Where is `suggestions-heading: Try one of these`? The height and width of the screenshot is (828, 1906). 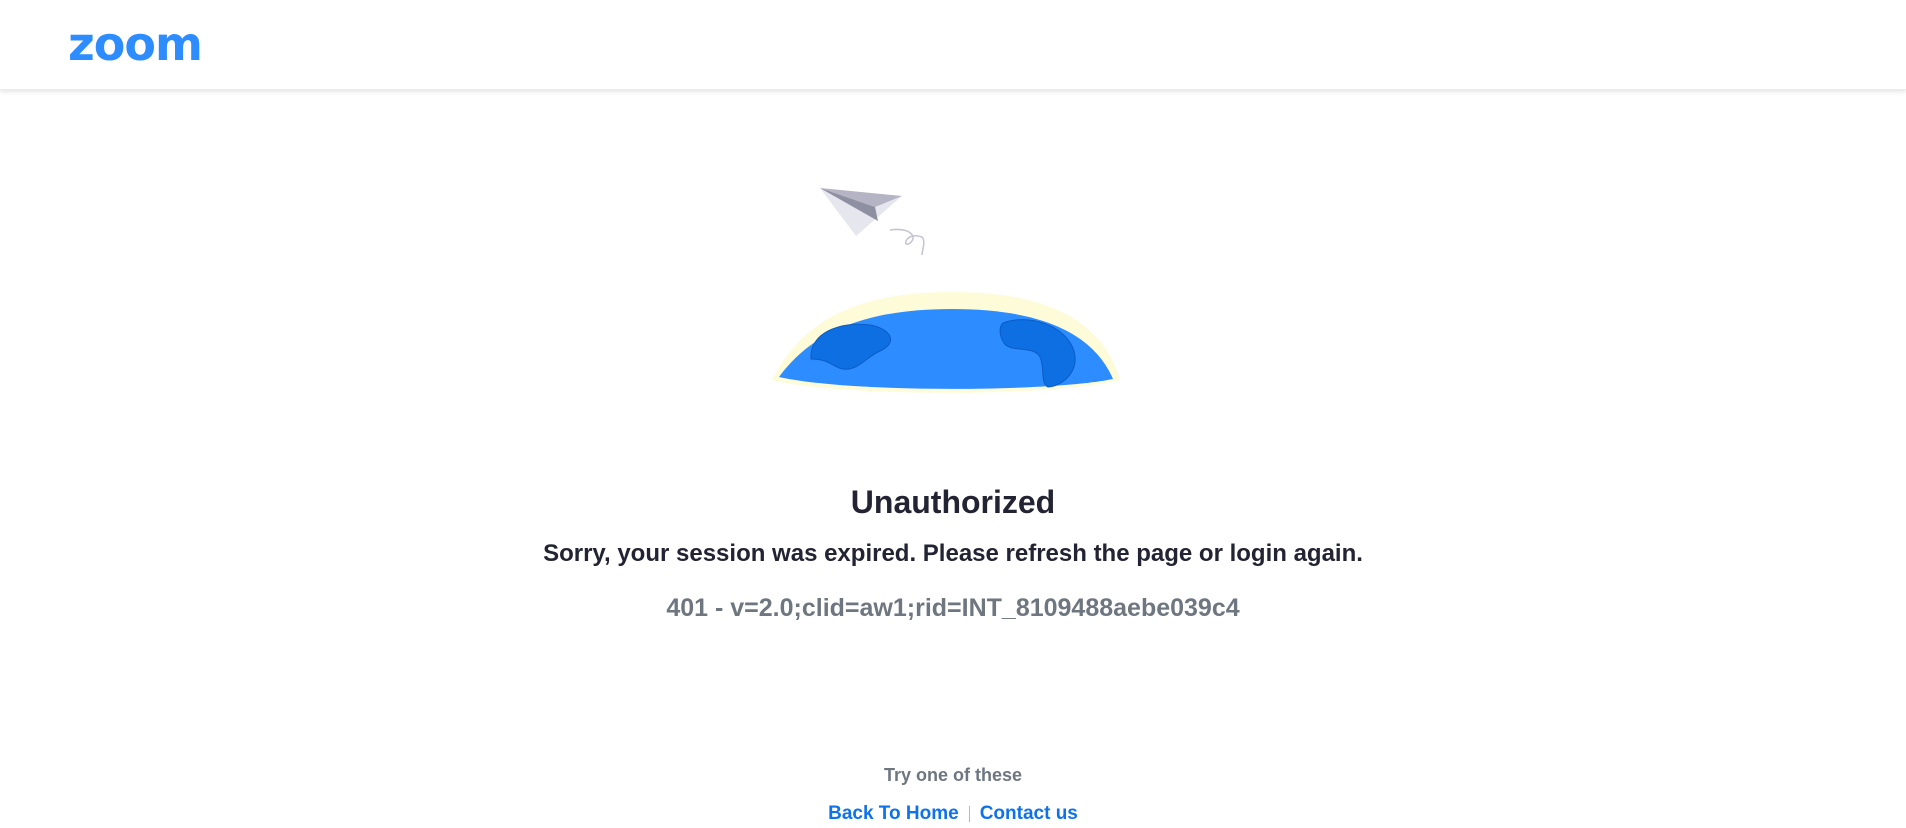
suggestions-heading: Try one of these is located at coordinates (953, 775).